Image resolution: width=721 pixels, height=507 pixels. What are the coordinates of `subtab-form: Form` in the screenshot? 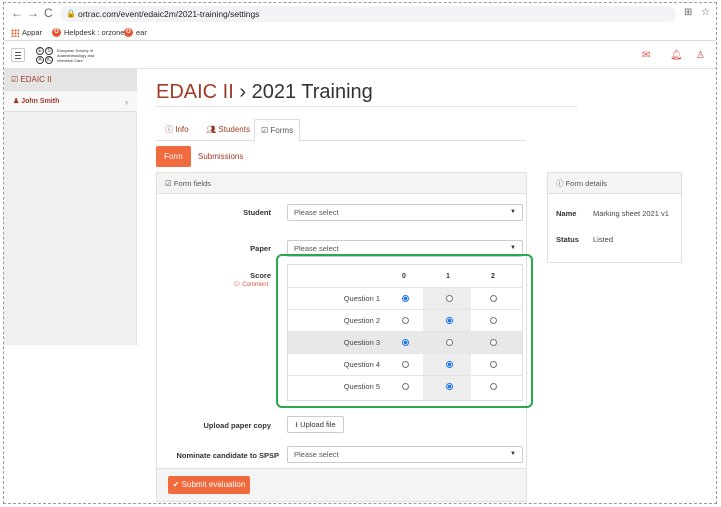 It's located at (173, 156).